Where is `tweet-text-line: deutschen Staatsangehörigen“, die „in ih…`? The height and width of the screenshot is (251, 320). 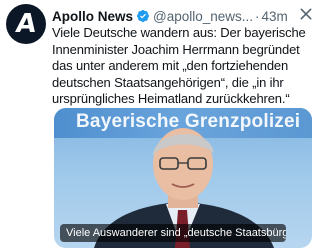 tweet-text-line: deutschen Staatsangehörigen“, die „in ih… is located at coordinates (168, 82).